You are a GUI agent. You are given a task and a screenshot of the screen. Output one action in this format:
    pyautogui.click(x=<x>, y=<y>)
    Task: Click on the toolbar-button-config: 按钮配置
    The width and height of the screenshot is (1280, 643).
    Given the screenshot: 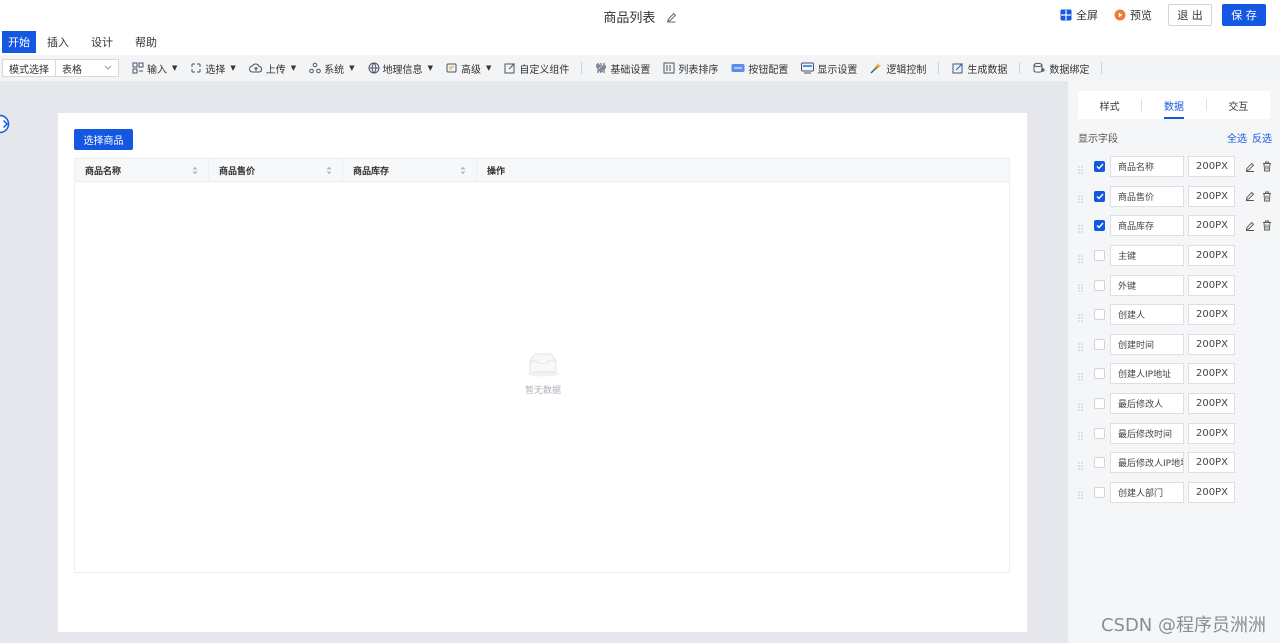 What is the action you would take?
    pyautogui.click(x=759, y=68)
    